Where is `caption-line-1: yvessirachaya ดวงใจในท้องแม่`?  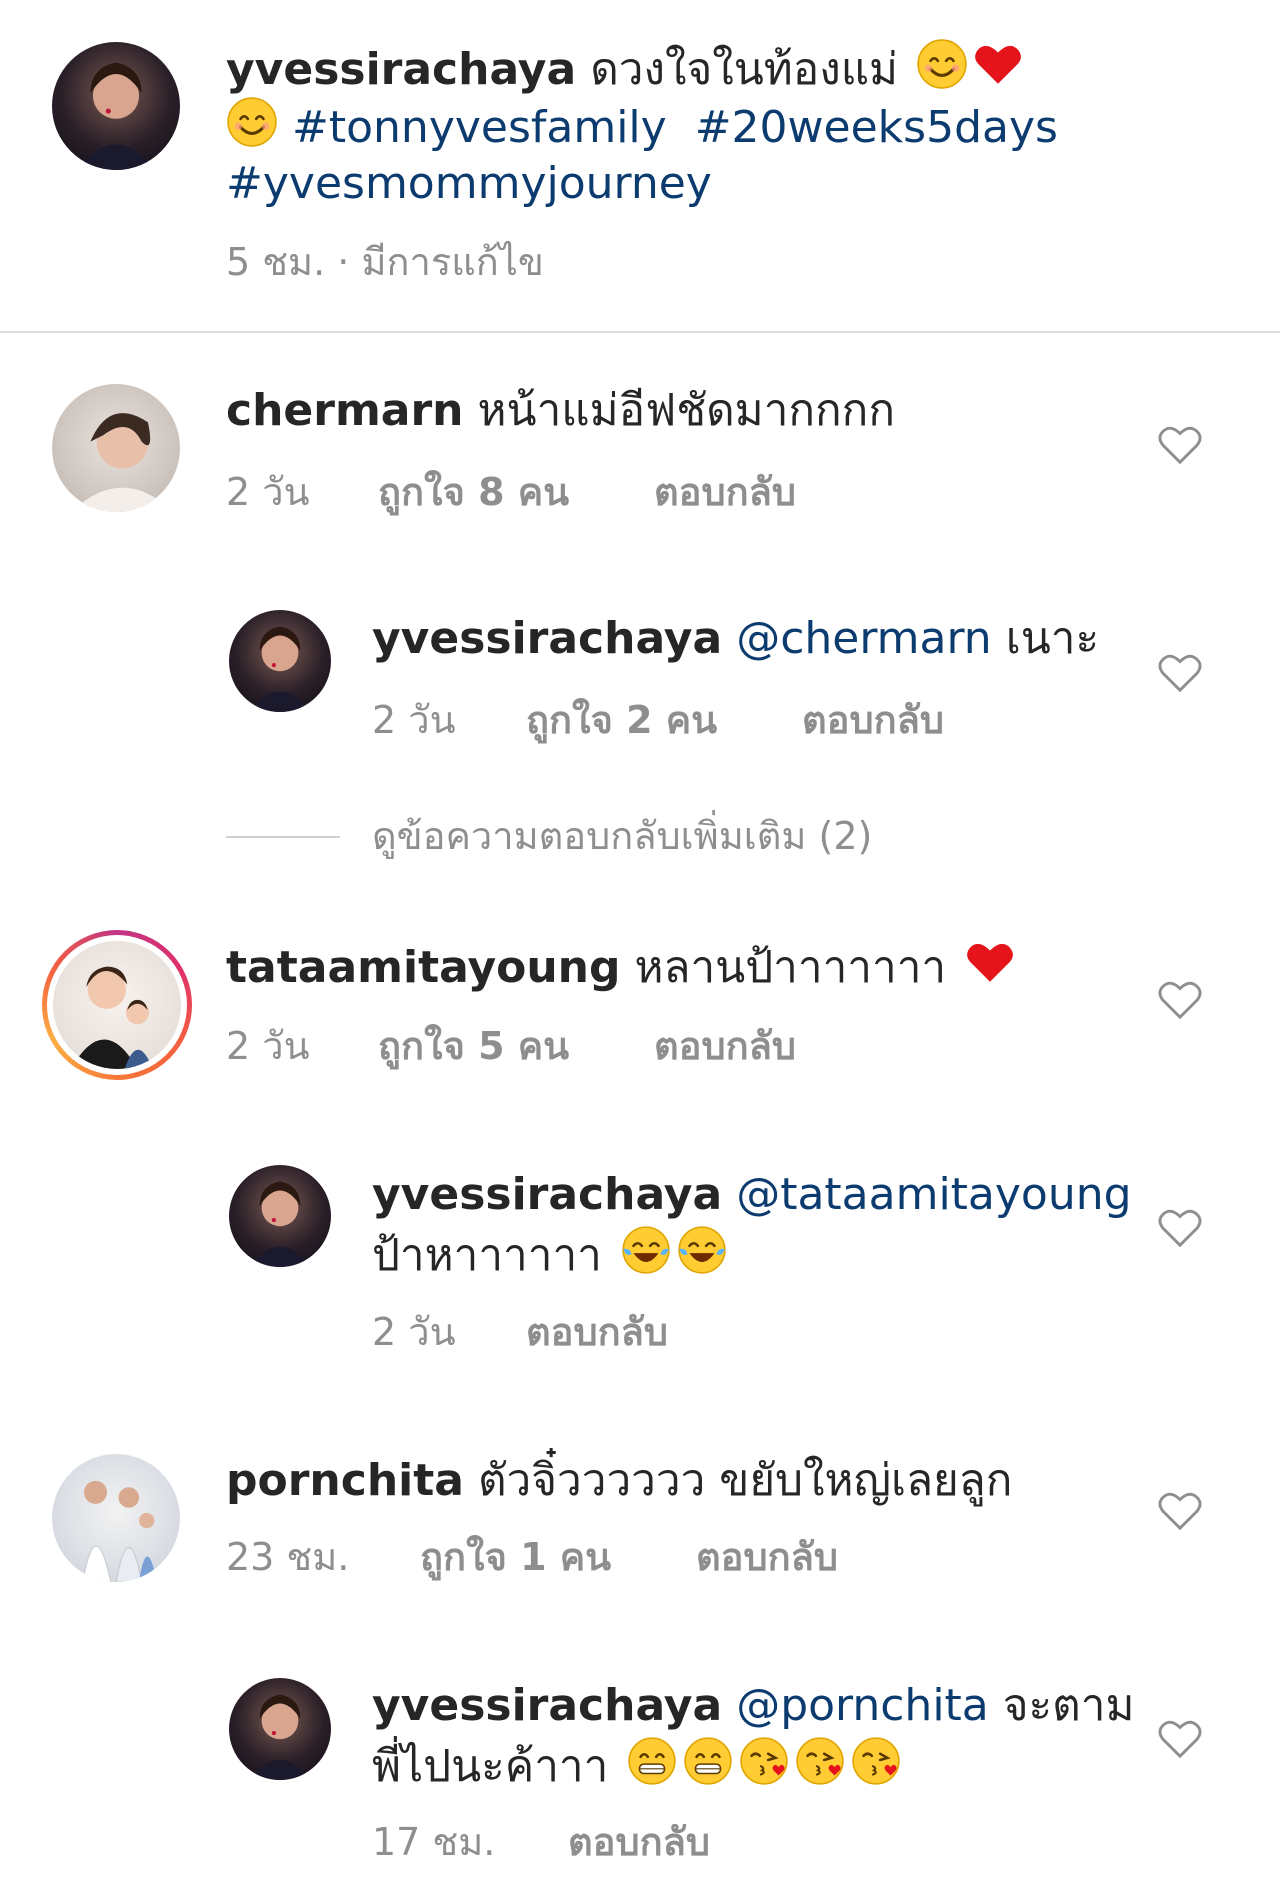 caption-line-1: yvessirachaya ดวงใจในท้องแม่ is located at coordinates (625, 68).